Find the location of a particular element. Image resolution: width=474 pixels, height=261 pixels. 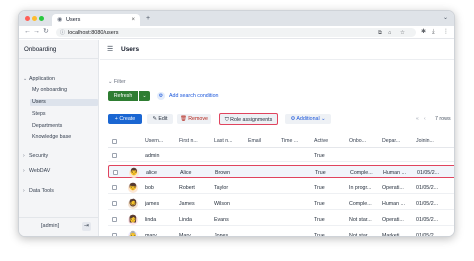

cell-username: linda is located at coordinates (151, 219).